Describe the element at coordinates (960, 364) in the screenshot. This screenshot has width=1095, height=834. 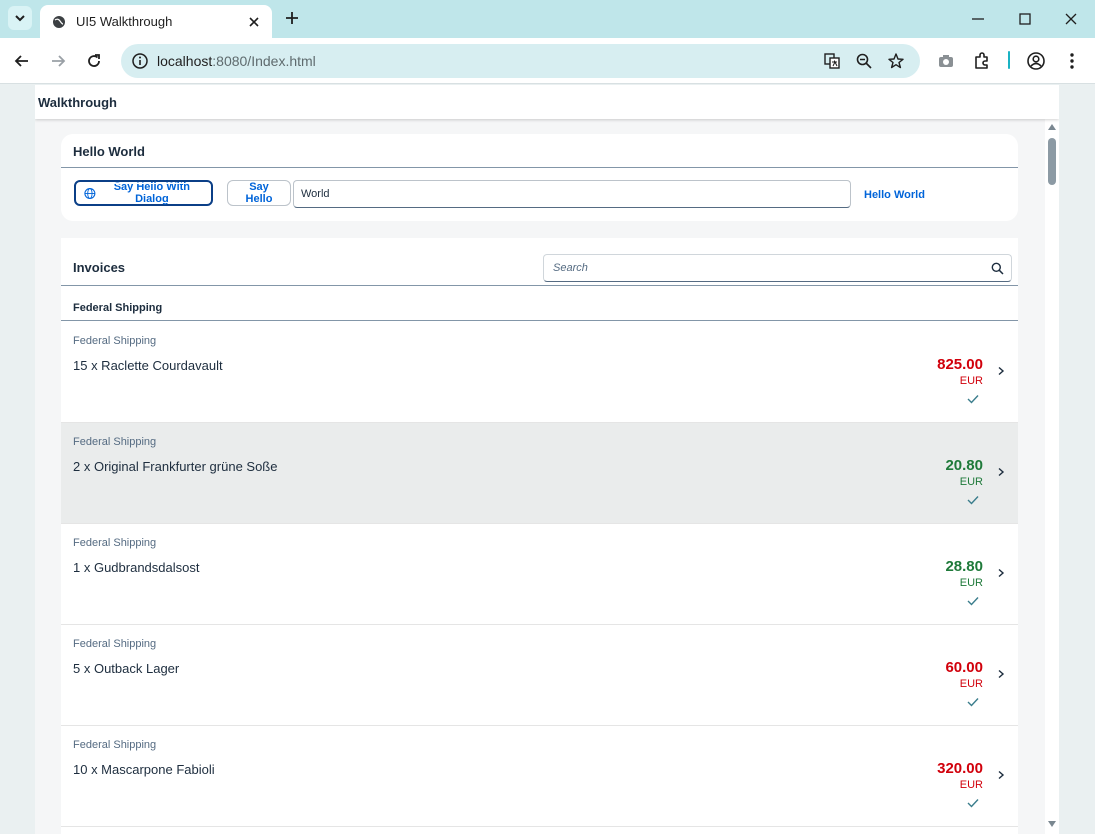
I see `invoice-amount: 825.00` at that location.